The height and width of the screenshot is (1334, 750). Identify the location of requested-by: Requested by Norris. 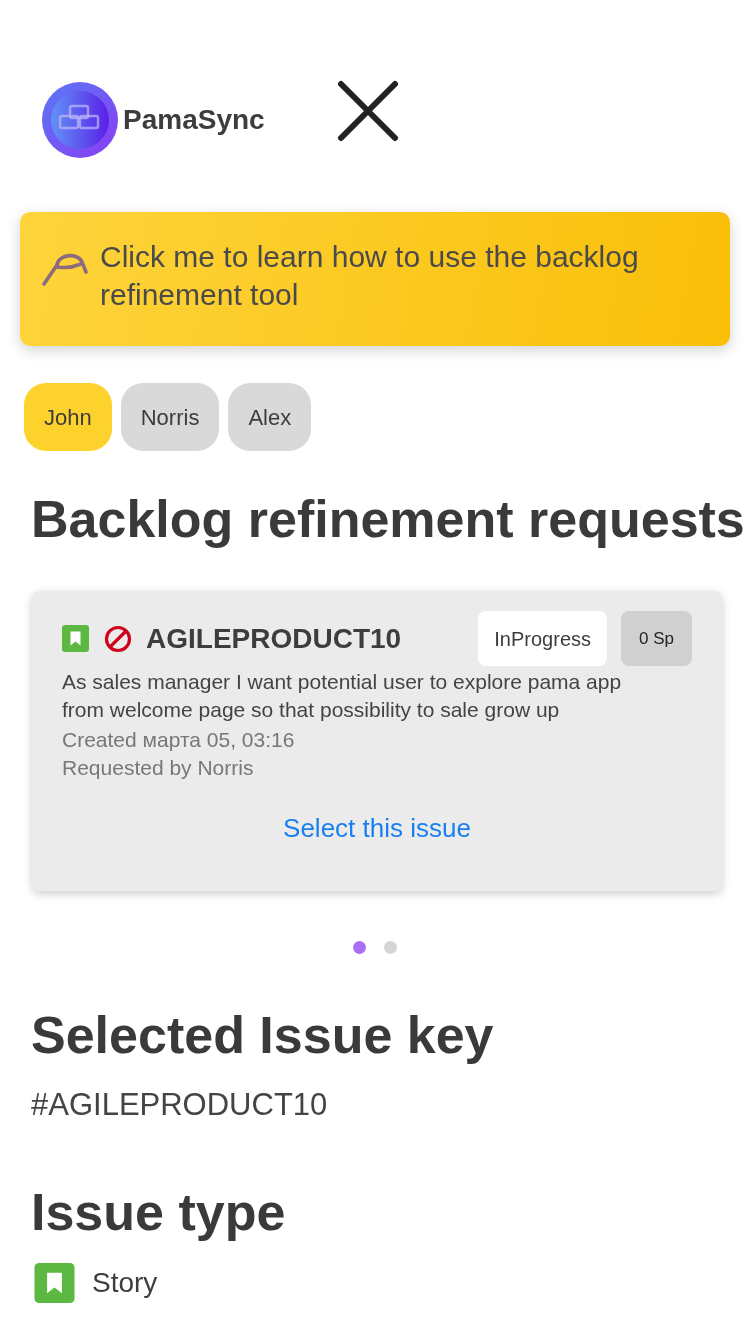
(158, 768).